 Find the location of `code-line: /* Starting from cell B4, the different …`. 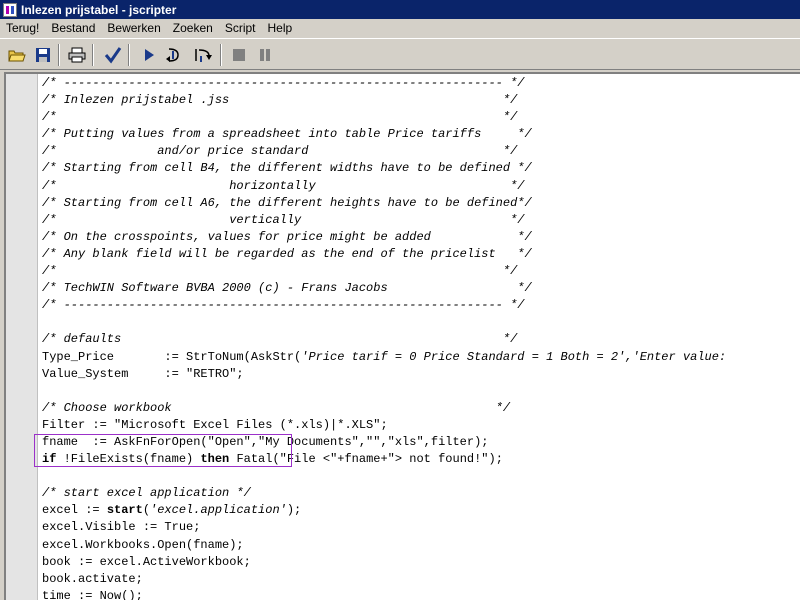

code-line: /* Starting from cell B4, the different … is located at coordinates (421, 168).